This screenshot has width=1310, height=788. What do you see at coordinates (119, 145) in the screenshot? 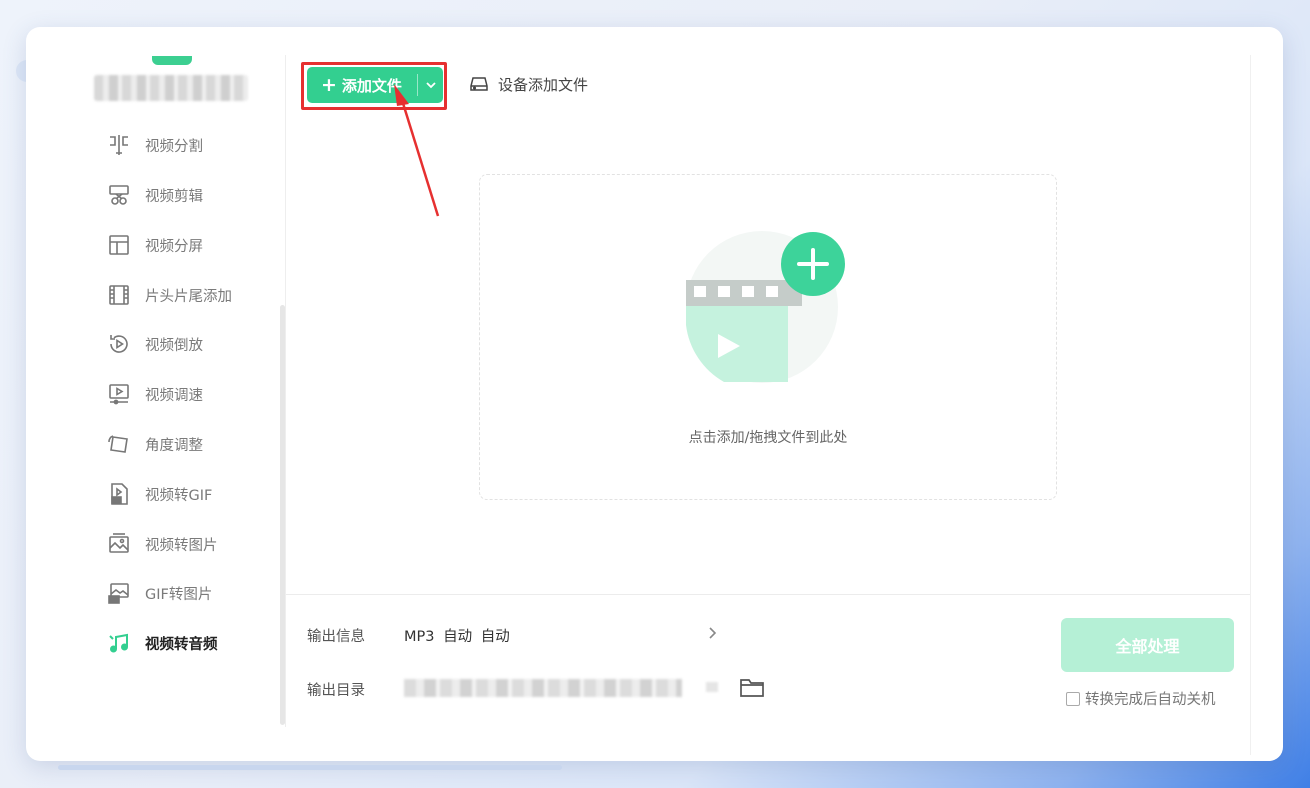
I see `split-icon` at bounding box center [119, 145].